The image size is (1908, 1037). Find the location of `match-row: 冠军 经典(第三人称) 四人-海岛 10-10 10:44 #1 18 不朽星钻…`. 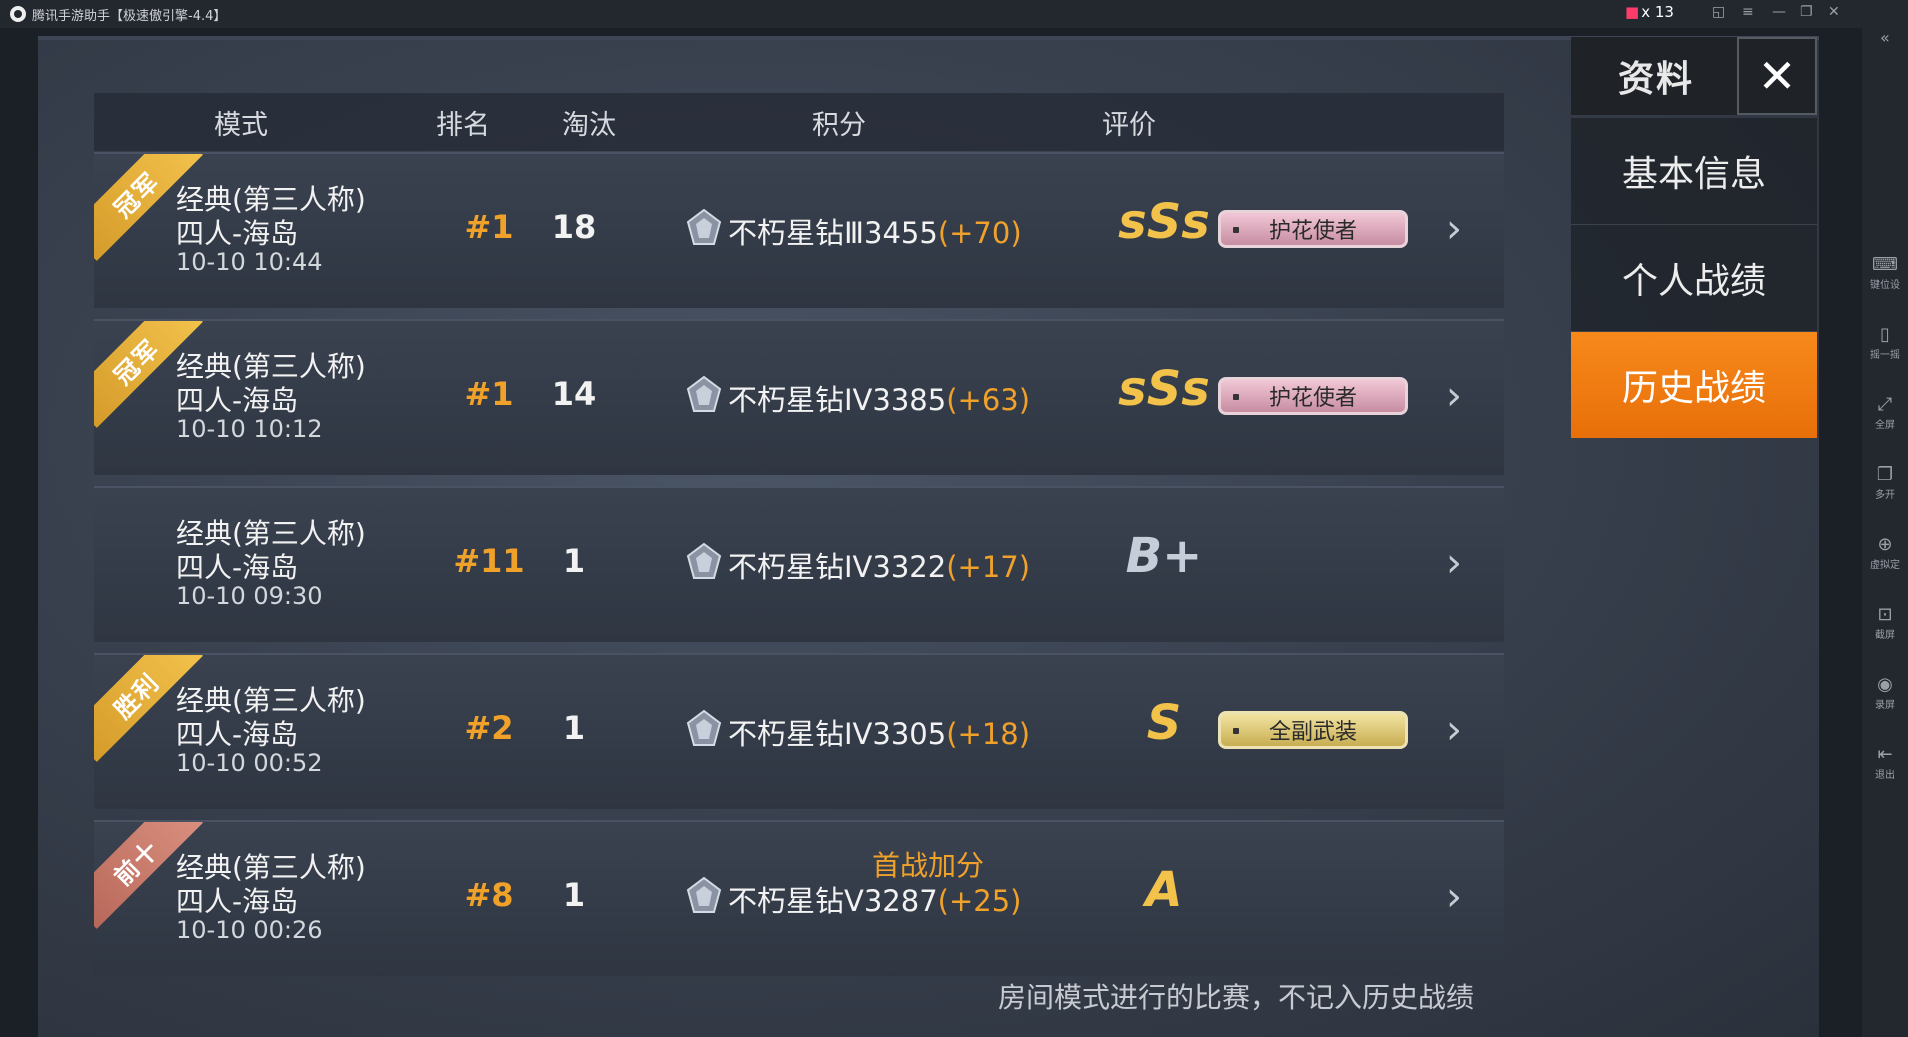

match-row: 冠军 经典(第三人称) 四人-海岛 10-10 10:44 #1 18 不朽星钻… is located at coordinates (799, 230).